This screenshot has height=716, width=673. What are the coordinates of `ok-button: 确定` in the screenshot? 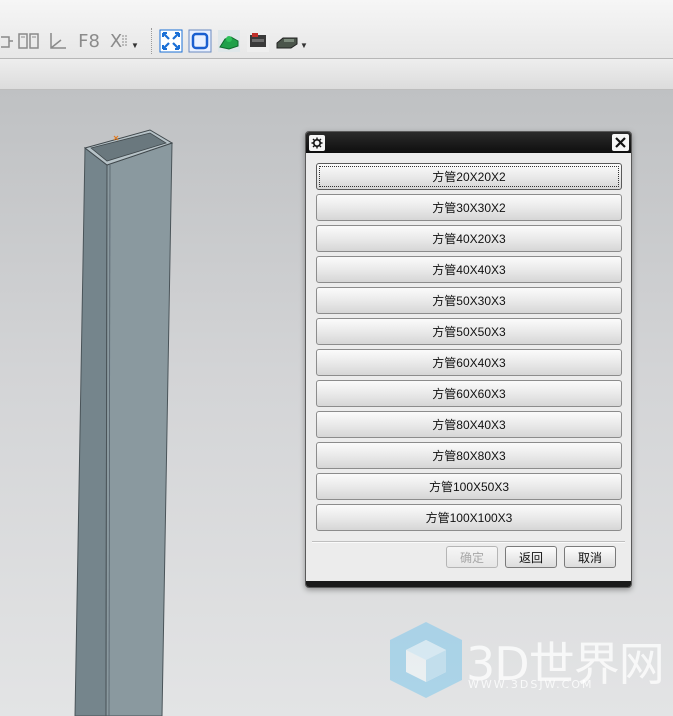 It's located at (472, 557).